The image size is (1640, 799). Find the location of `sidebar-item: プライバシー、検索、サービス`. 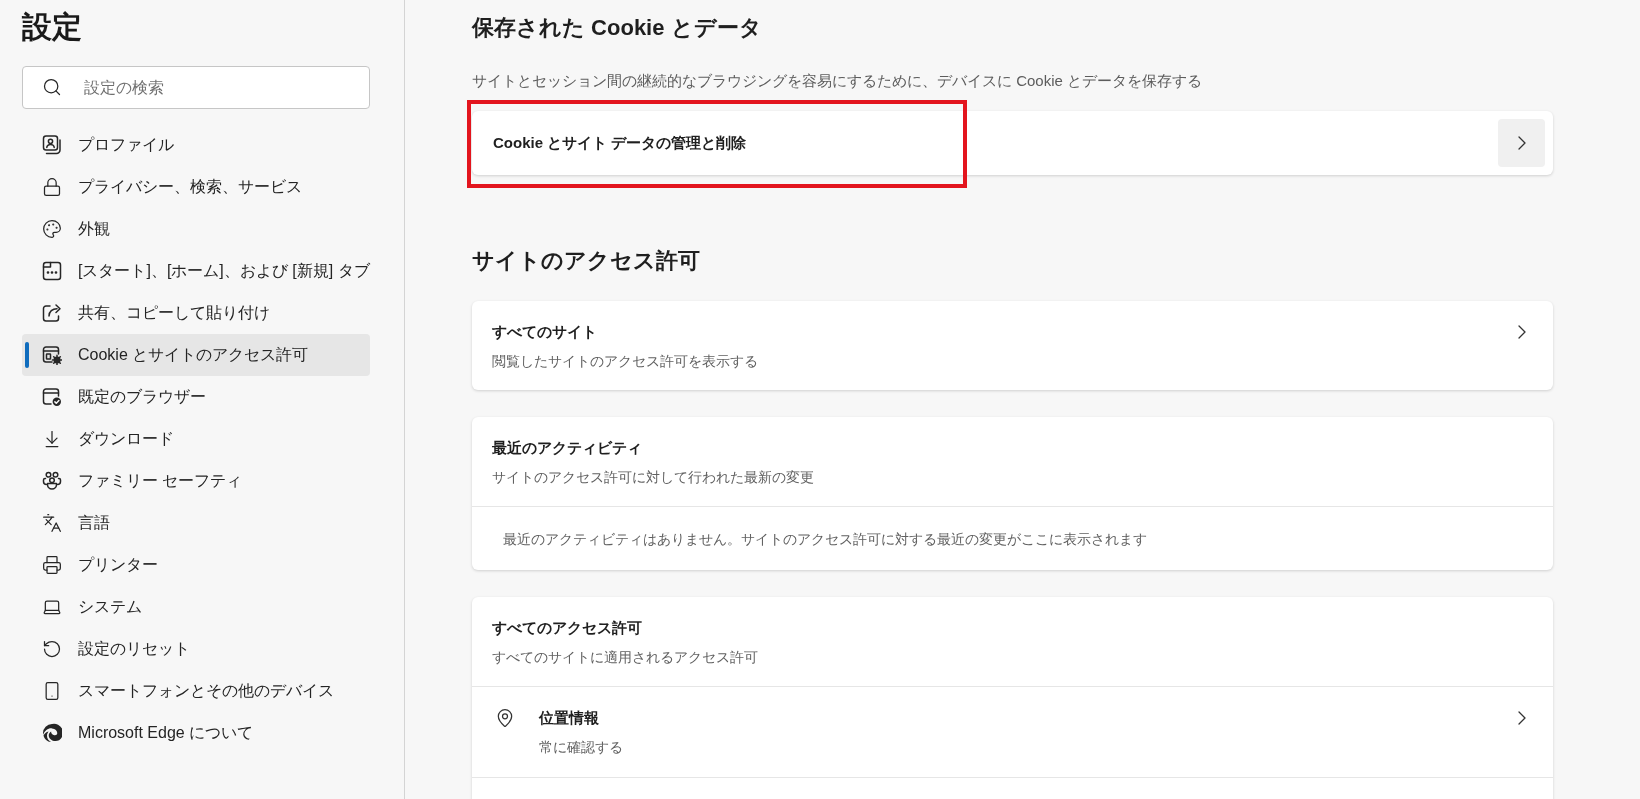

sidebar-item: プライバシー、検索、サービス is located at coordinates (196, 187).